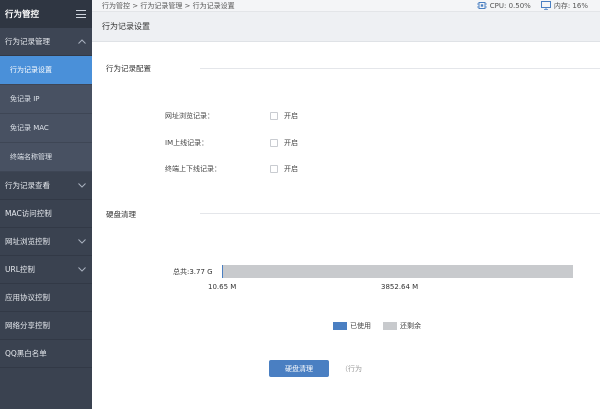  What do you see at coordinates (82, 41) in the screenshot?
I see `chevron-up-icon` at bounding box center [82, 41].